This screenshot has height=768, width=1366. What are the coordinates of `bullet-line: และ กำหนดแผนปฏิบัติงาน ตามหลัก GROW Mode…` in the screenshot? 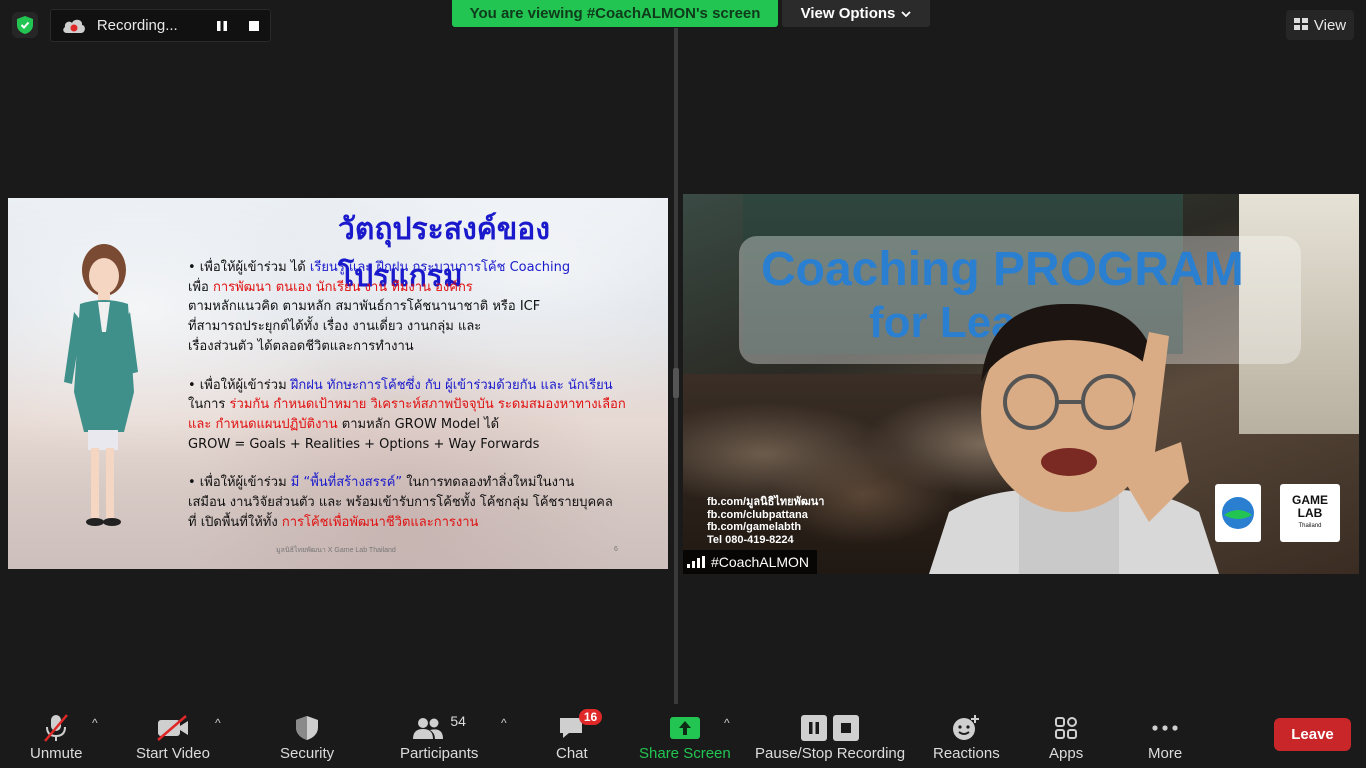 It's located at (418, 425).